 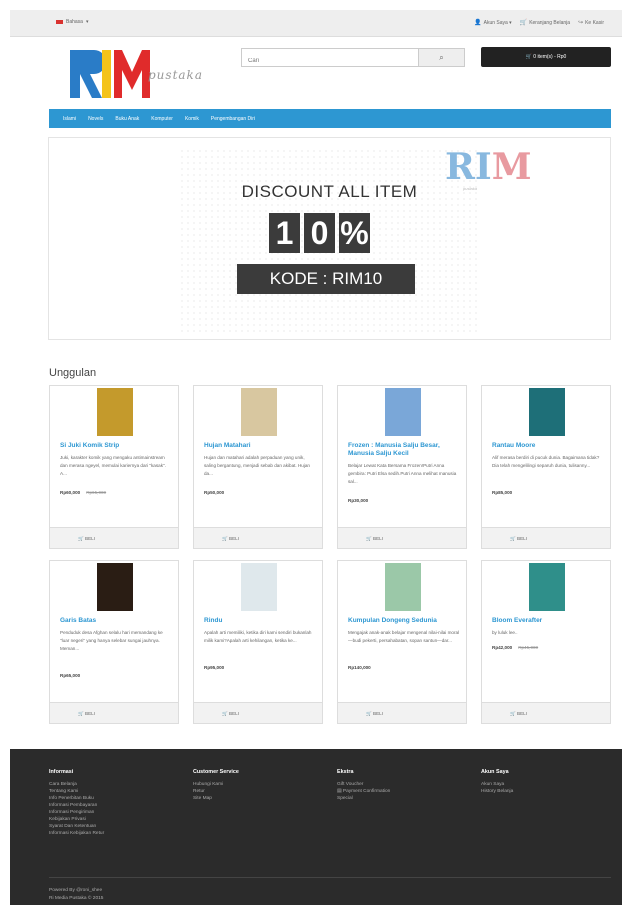 What do you see at coordinates (260, 446) in the screenshot?
I see `product-title: Hujan Matahari` at bounding box center [260, 446].